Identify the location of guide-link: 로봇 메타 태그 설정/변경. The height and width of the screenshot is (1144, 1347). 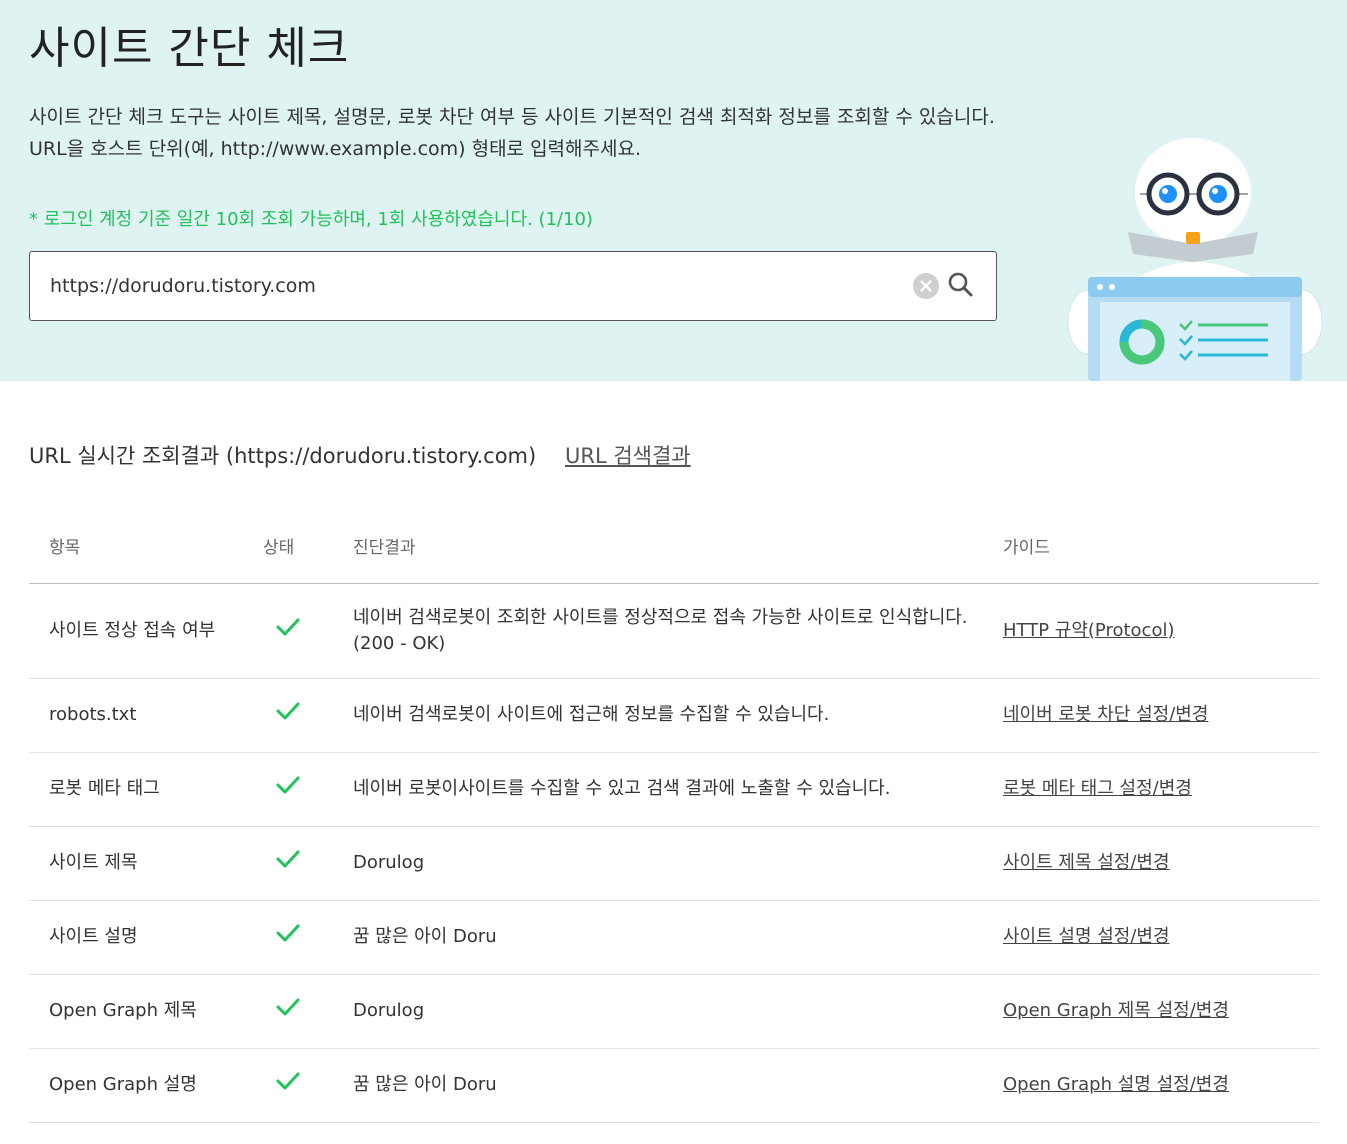
(1097, 788).